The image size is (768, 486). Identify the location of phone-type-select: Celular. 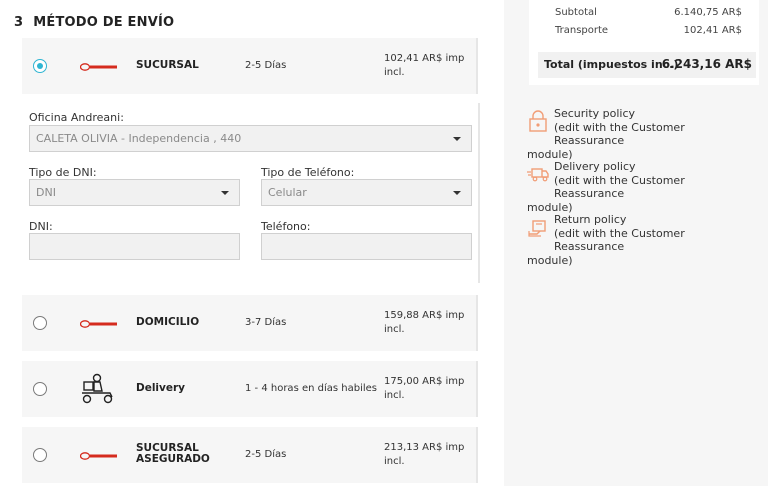
(366, 192).